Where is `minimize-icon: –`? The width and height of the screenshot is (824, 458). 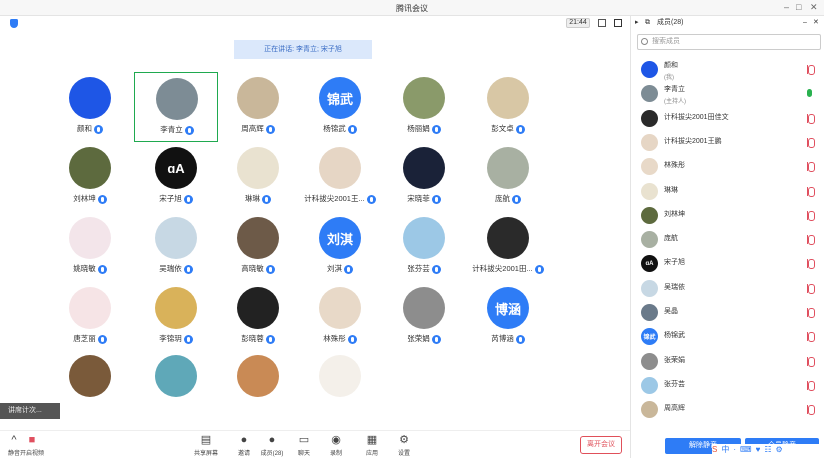 minimize-icon: – is located at coordinates (786, 7).